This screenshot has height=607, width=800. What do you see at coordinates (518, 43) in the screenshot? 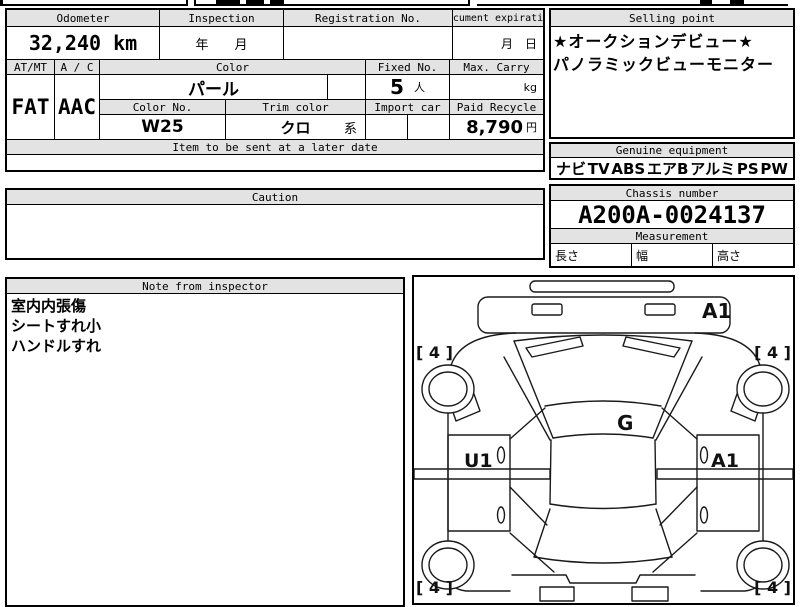
I see `doc-expiration-value: 月 日` at bounding box center [518, 43].